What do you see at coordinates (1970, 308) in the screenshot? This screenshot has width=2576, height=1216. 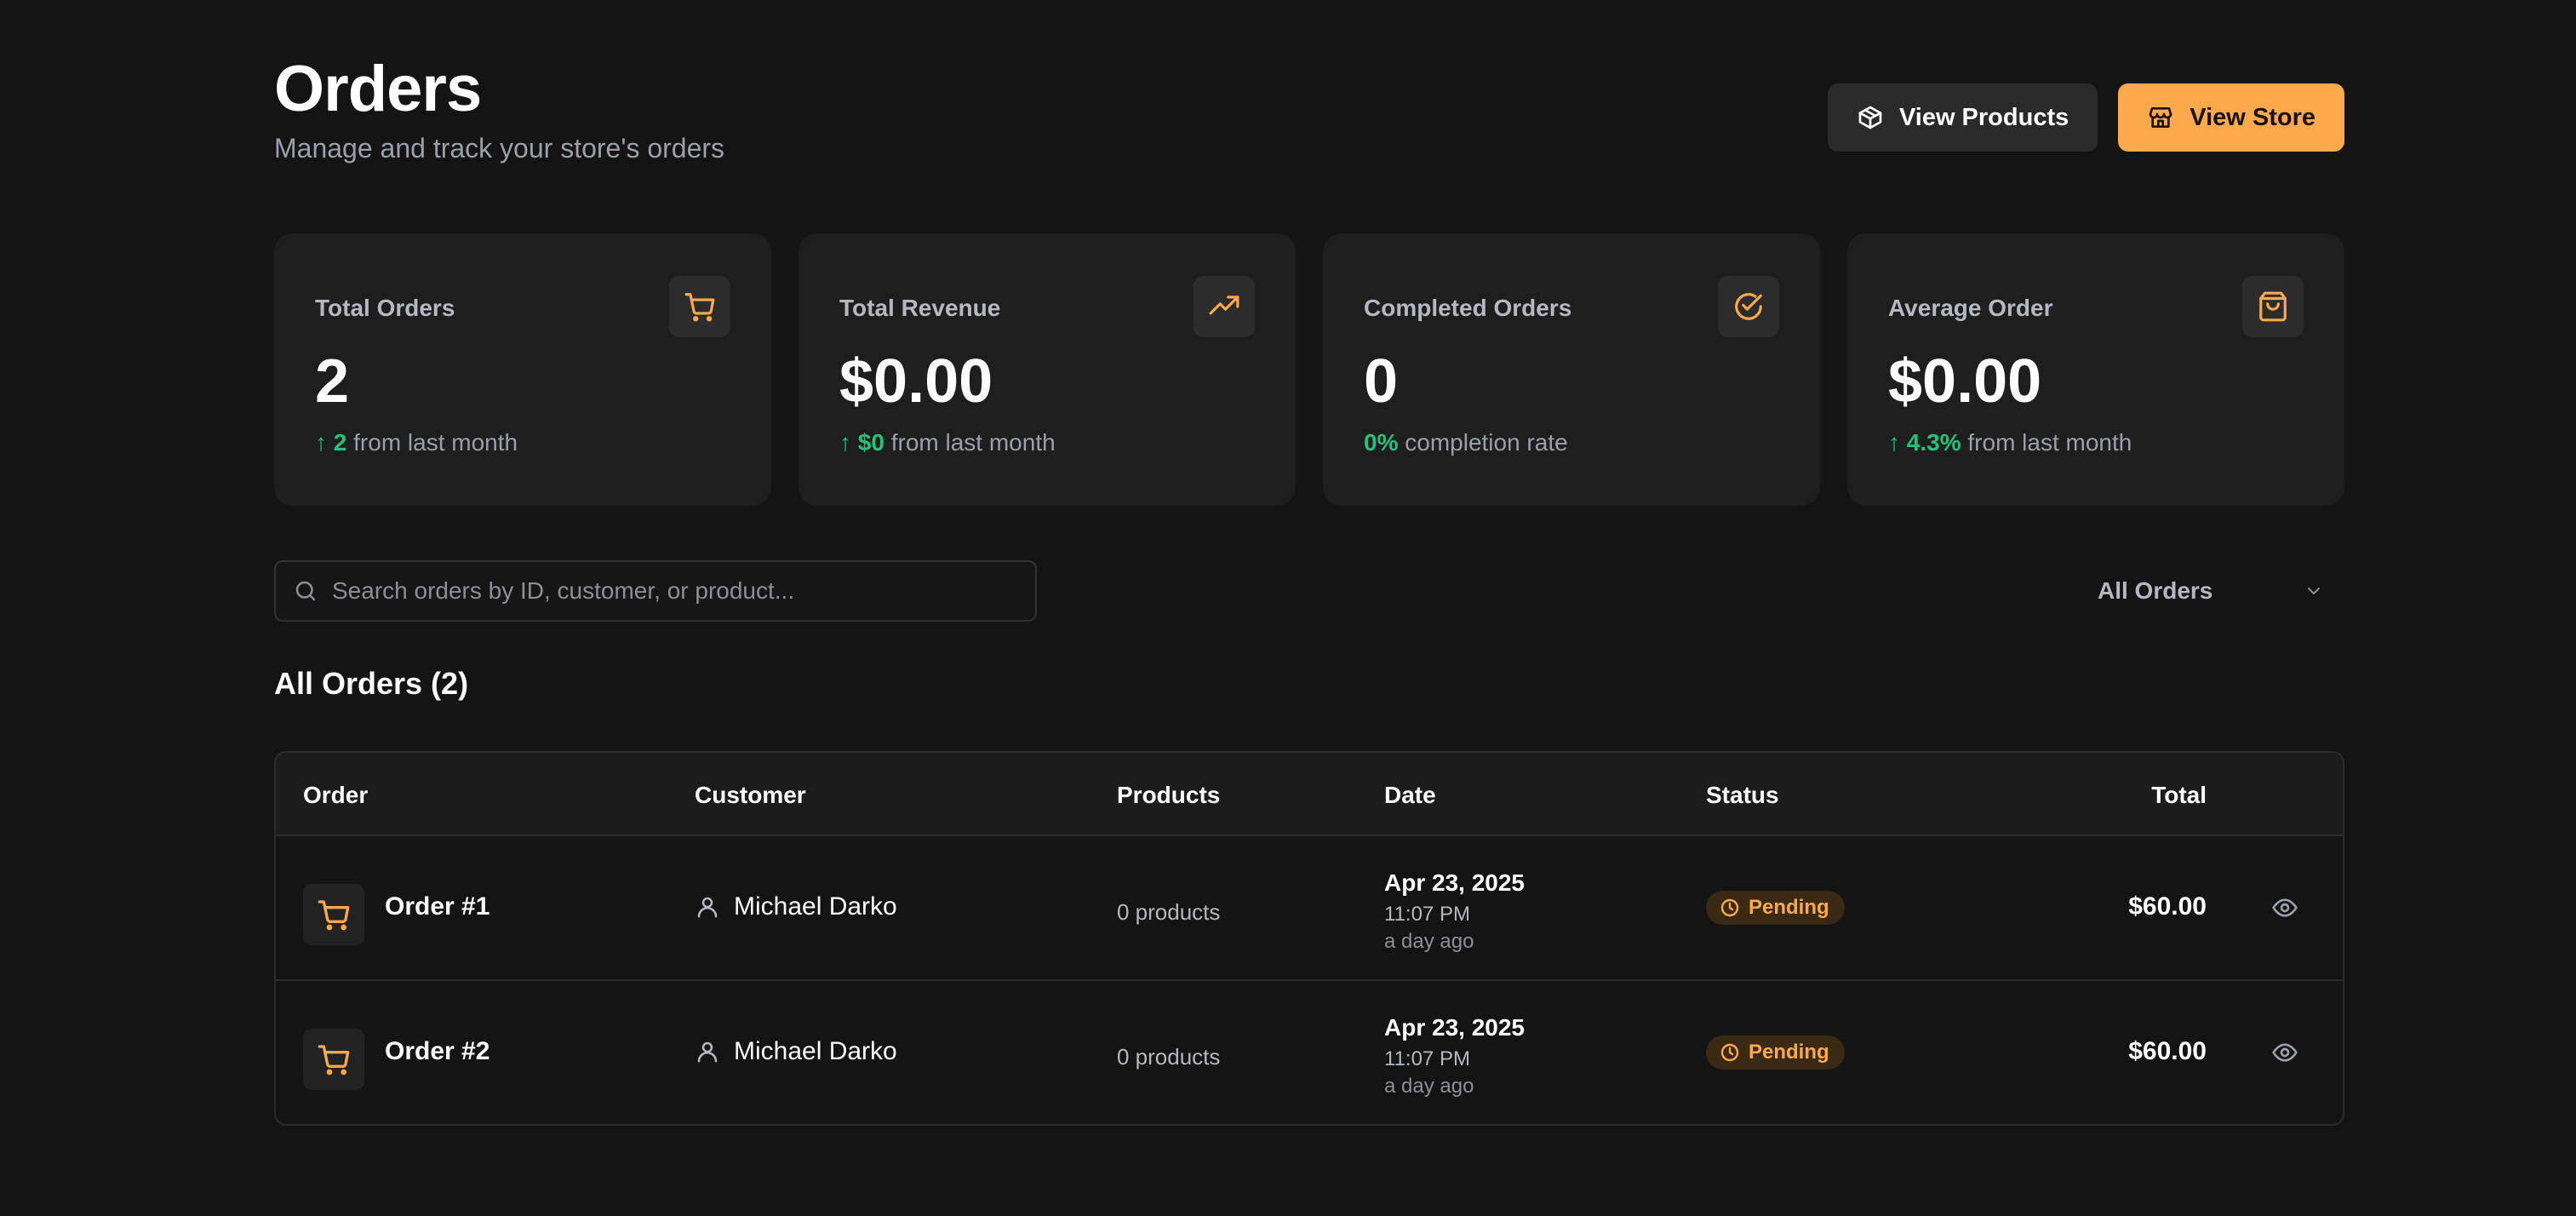 I see `stat-label: Average Order` at bounding box center [1970, 308].